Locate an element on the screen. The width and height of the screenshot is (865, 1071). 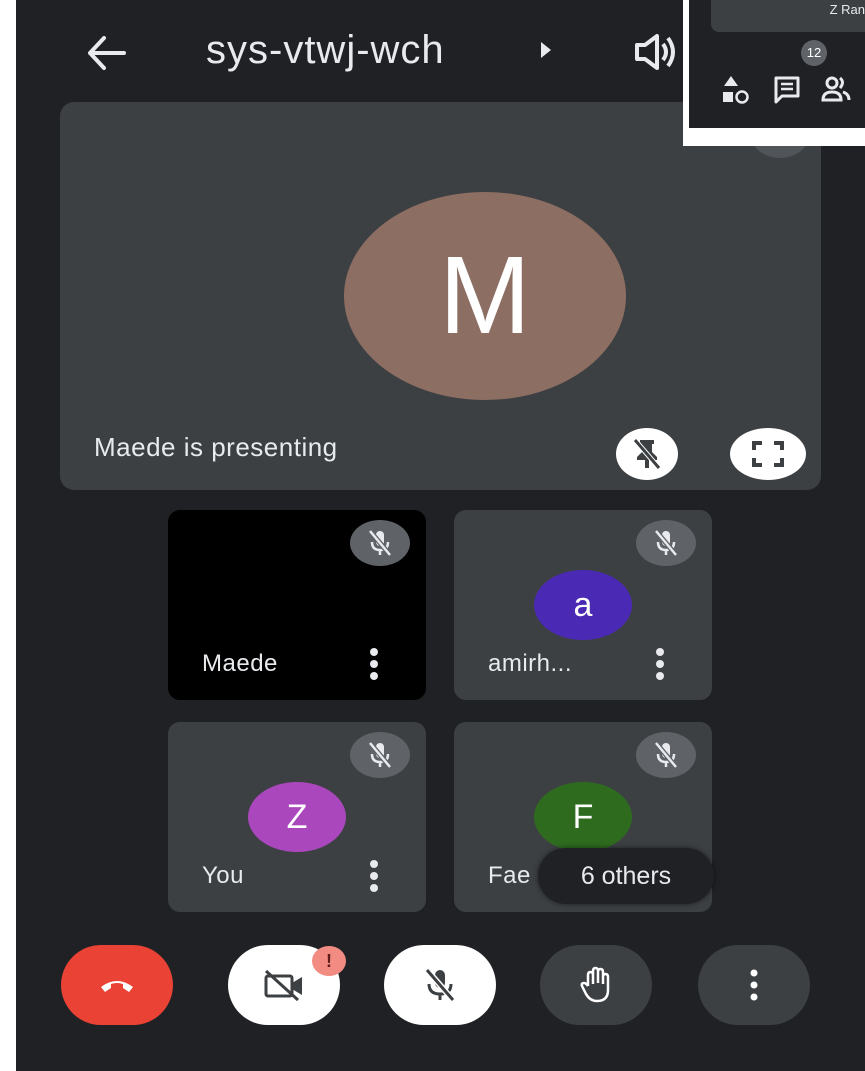
raise-hand-button is located at coordinates (596, 985).